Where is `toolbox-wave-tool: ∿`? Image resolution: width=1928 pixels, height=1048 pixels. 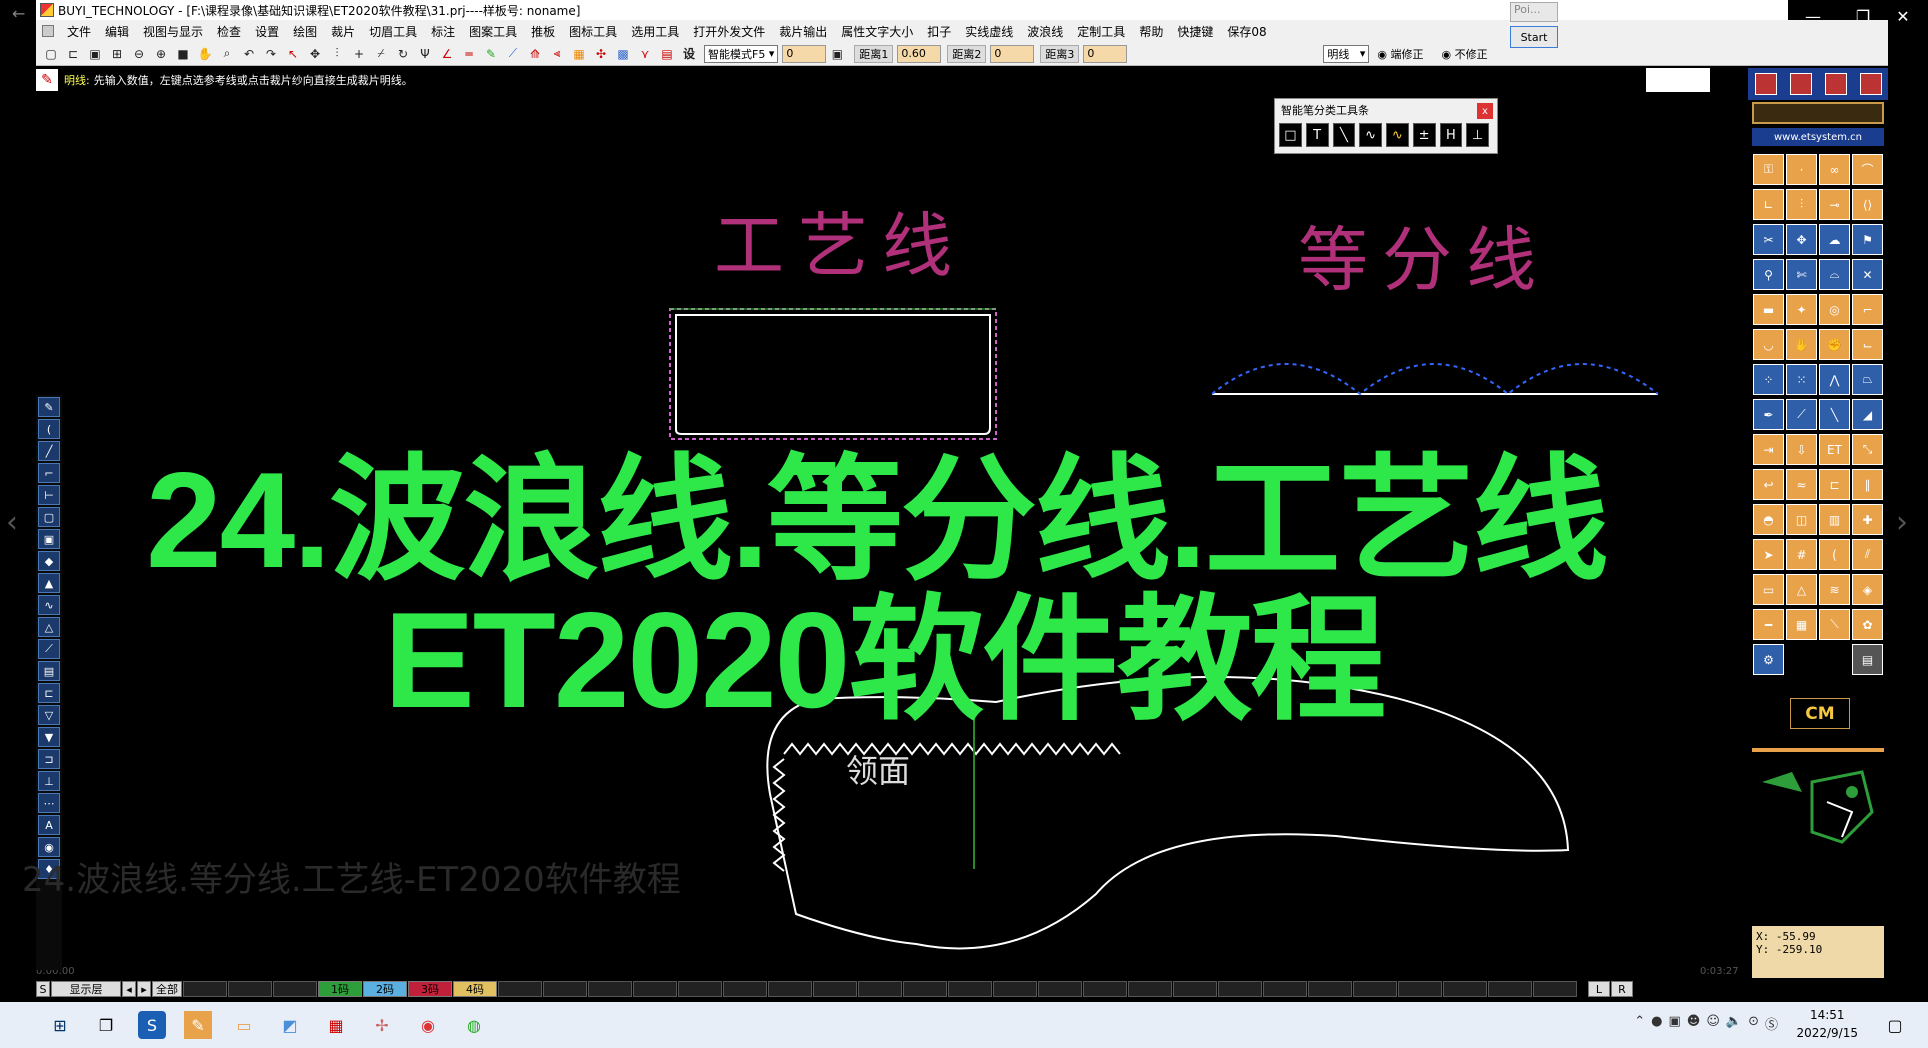
toolbox-wave-tool: ∿ is located at coordinates (1370, 135).